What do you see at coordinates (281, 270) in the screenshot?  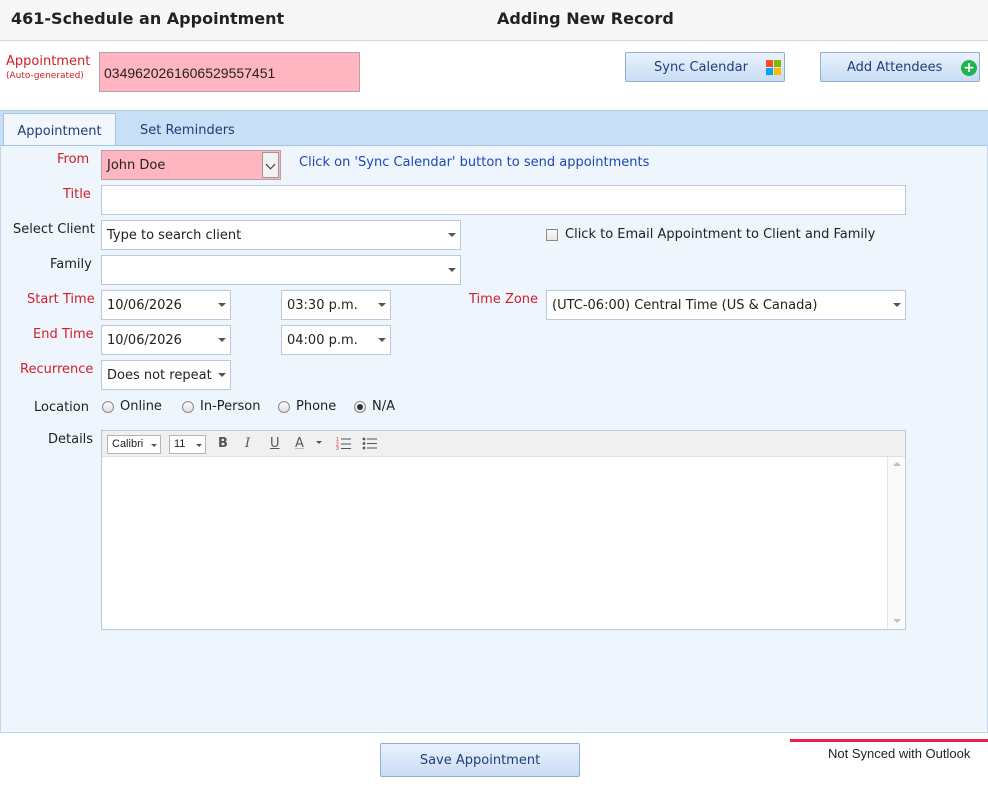 I see `family-select` at bounding box center [281, 270].